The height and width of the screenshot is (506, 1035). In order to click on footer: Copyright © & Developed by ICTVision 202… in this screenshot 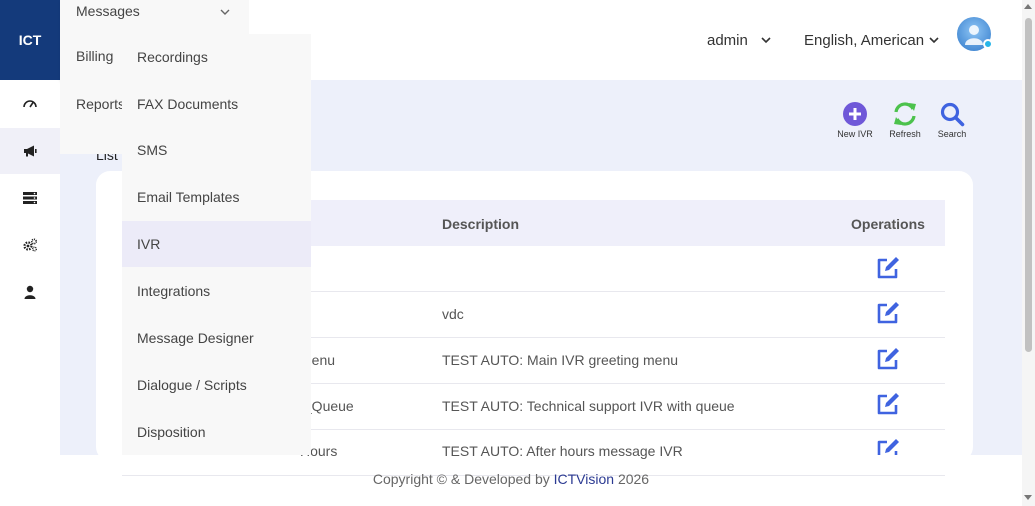, I will do `click(511, 479)`.